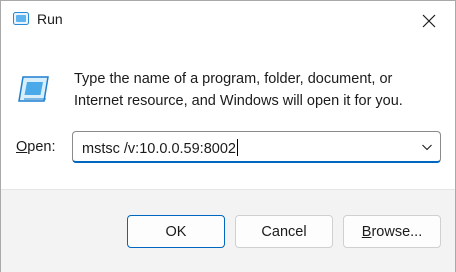 The image size is (456, 272). Describe the element at coordinates (256, 147) in the screenshot. I see `open-combobox: mstsc /v:10.0.0.59:8002` at that location.